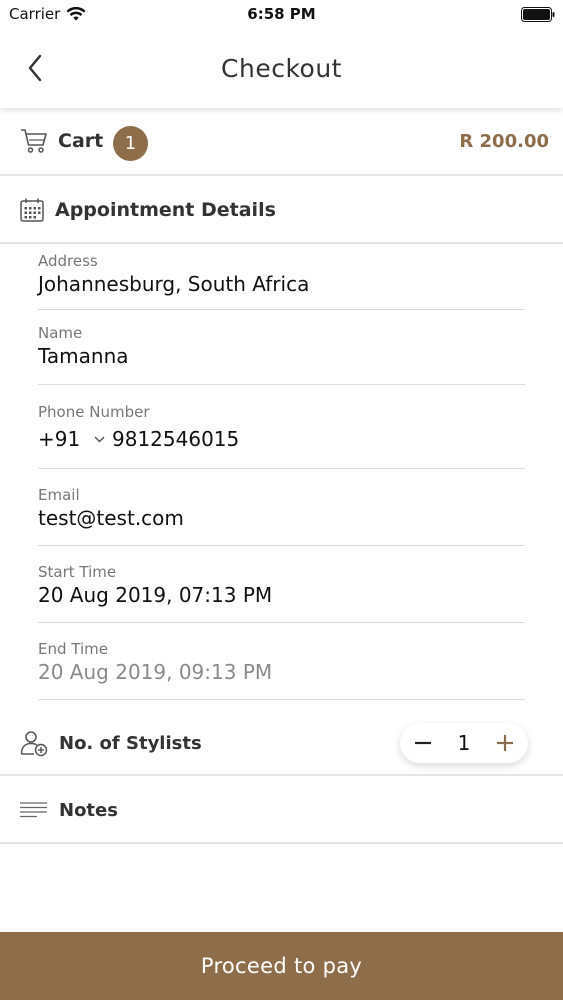 This screenshot has width=563, height=1000. I want to click on increment-button, so click(505, 743).